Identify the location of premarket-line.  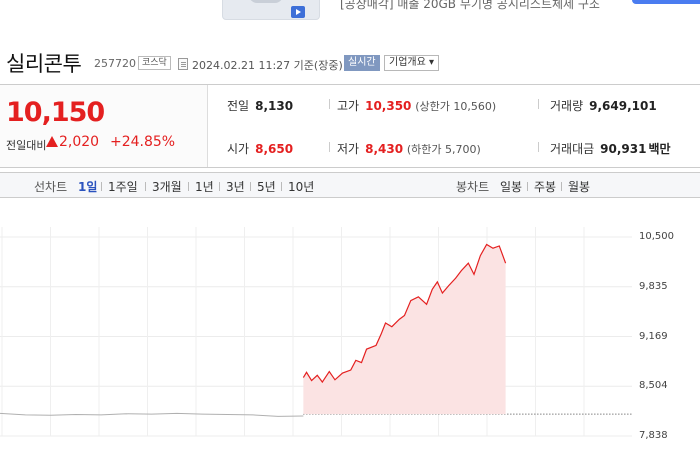
(152, 414).